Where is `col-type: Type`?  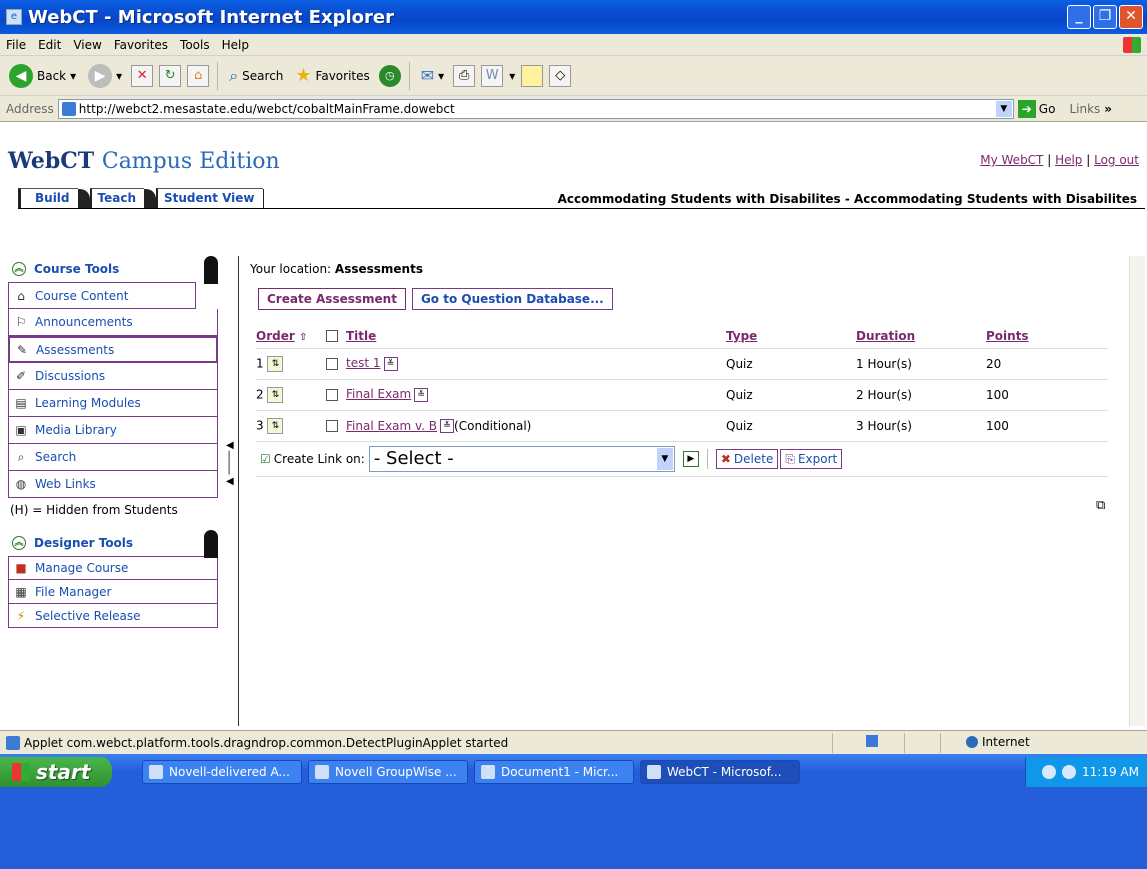
col-type: Type is located at coordinates (791, 336).